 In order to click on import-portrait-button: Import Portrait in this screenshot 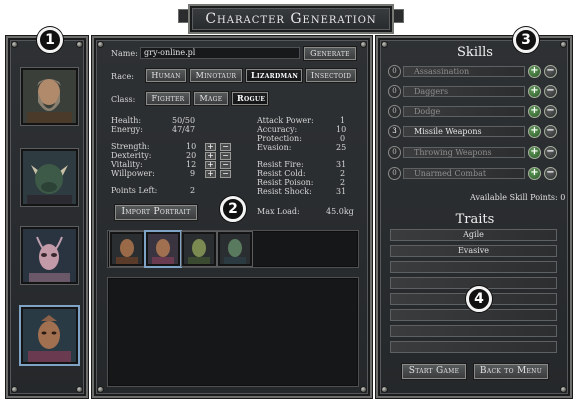, I will do `click(156, 212)`.